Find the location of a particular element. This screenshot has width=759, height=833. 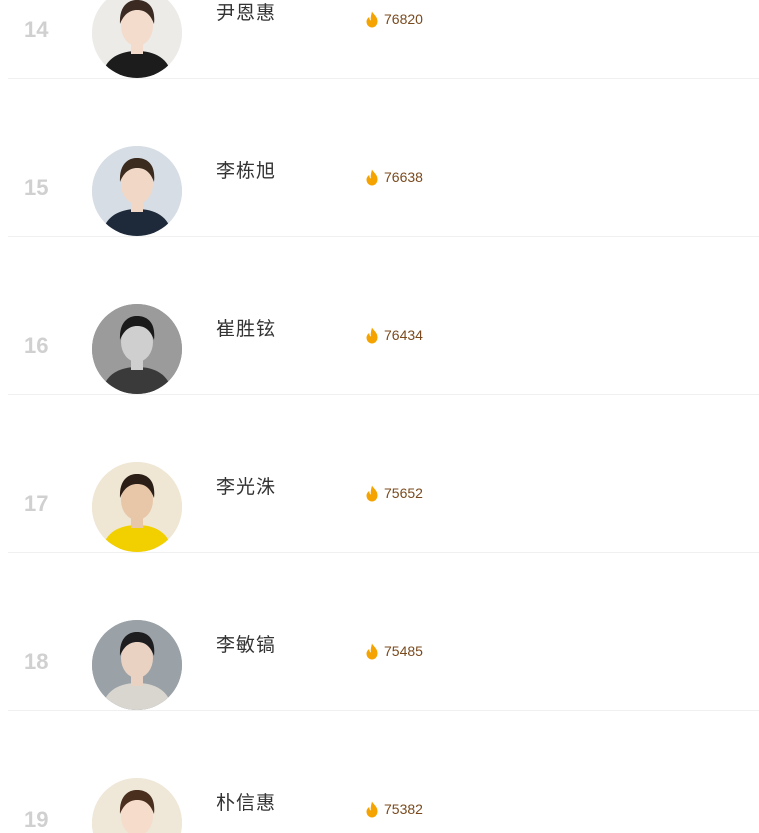

heat-value: 75652 is located at coordinates (403, 493).